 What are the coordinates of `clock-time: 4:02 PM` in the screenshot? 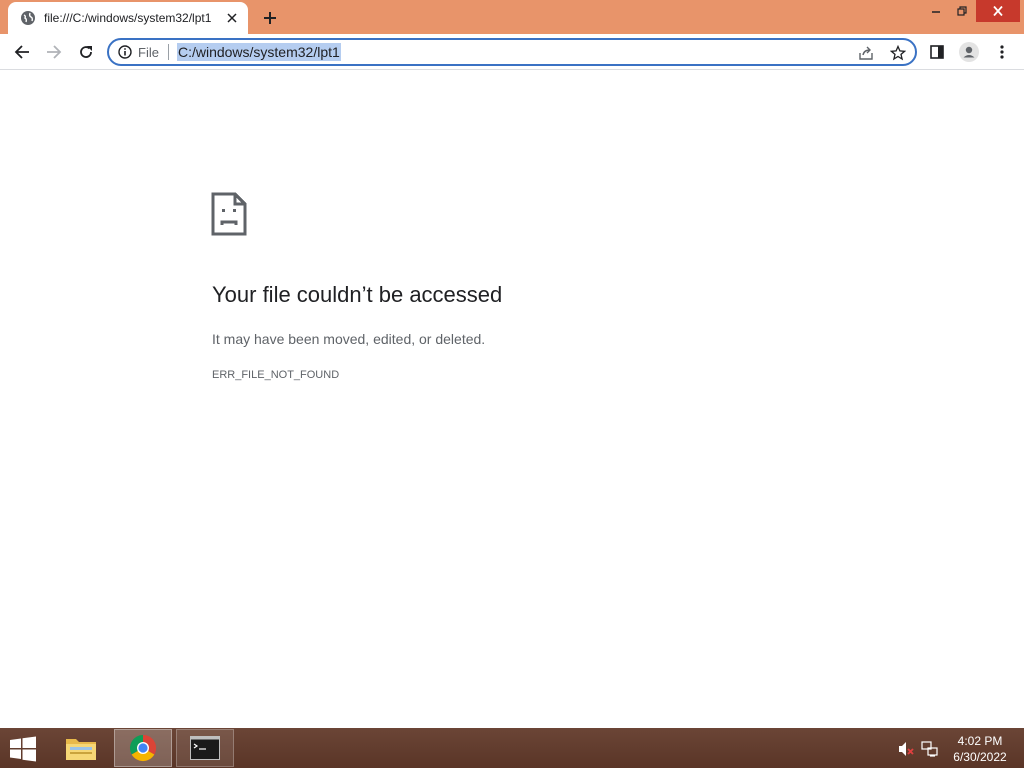 It's located at (980, 741).